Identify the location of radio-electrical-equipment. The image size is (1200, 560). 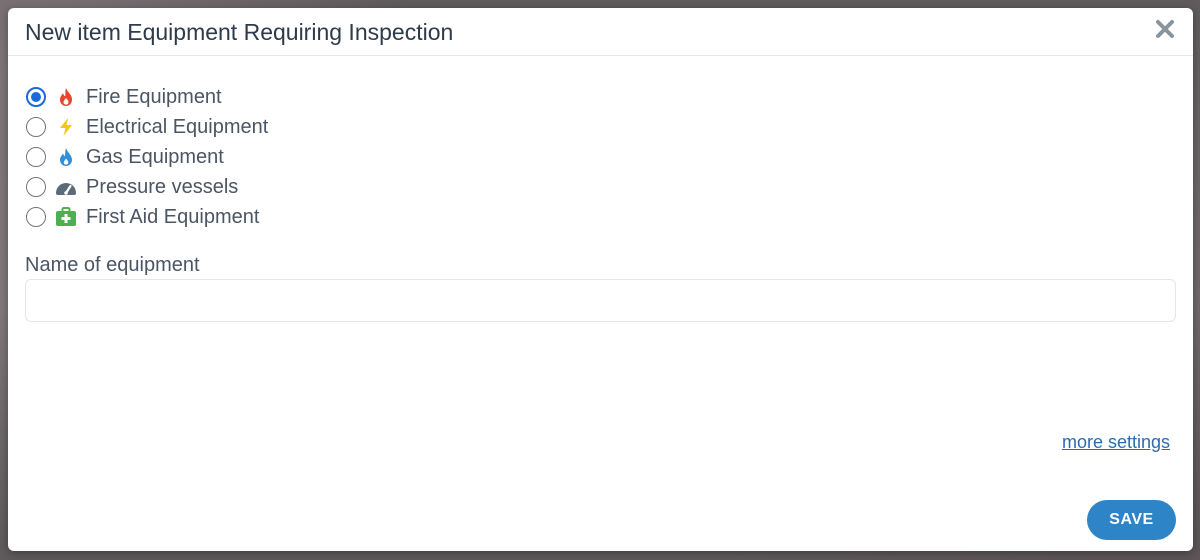
(36, 127).